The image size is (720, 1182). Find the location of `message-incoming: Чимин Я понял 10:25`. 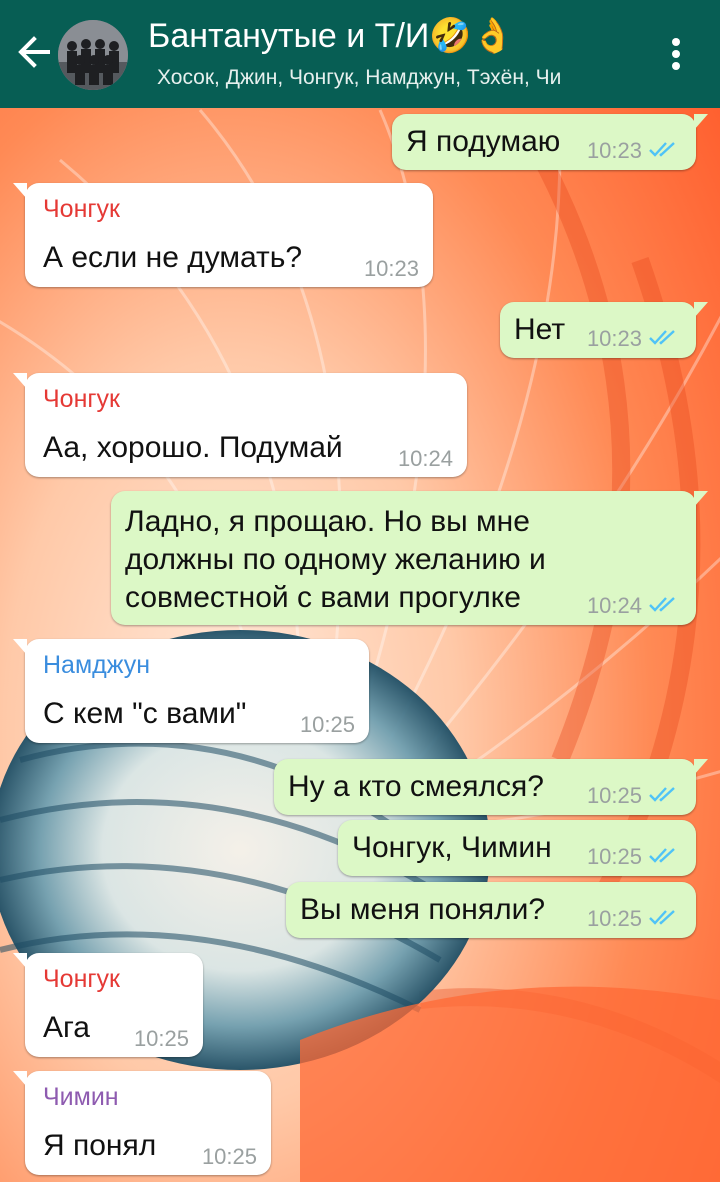

message-incoming: Чимин Я понял 10:25 is located at coordinates (142, 1123).